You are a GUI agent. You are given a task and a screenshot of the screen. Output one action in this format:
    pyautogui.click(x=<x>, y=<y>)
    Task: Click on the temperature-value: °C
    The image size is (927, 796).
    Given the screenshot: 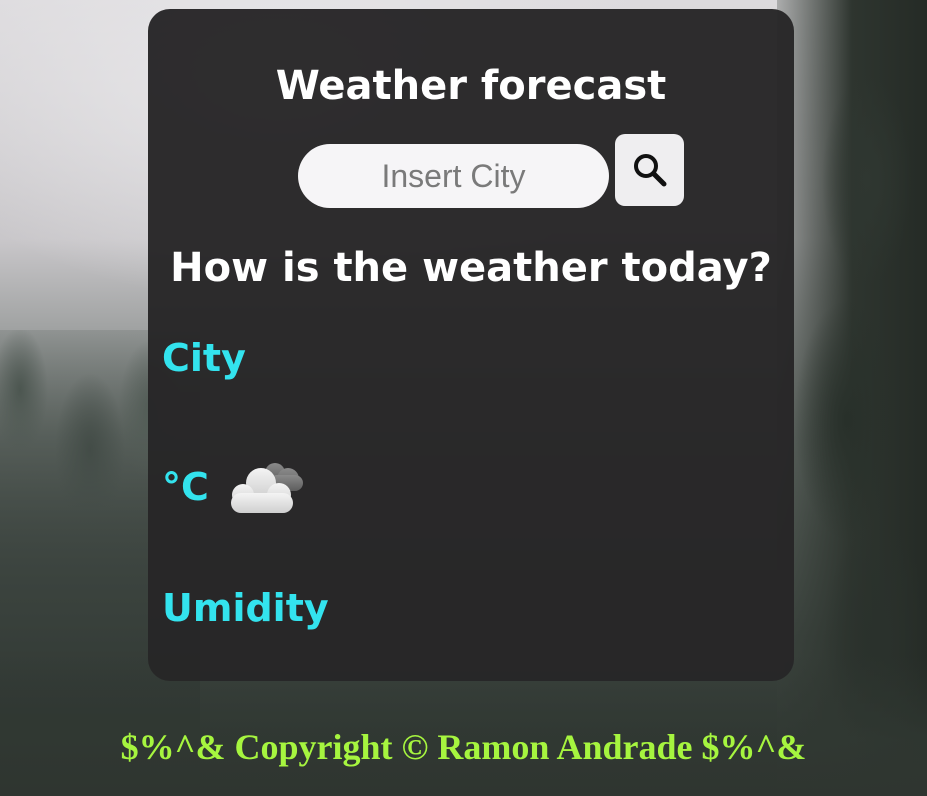 What is the action you would take?
    pyautogui.click(x=185, y=487)
    